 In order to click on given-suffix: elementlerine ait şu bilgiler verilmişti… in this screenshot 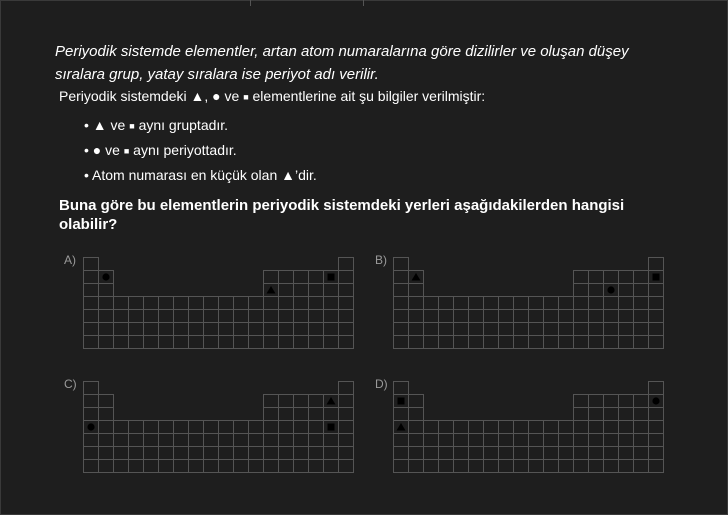, I will do `click(369, 96)`.